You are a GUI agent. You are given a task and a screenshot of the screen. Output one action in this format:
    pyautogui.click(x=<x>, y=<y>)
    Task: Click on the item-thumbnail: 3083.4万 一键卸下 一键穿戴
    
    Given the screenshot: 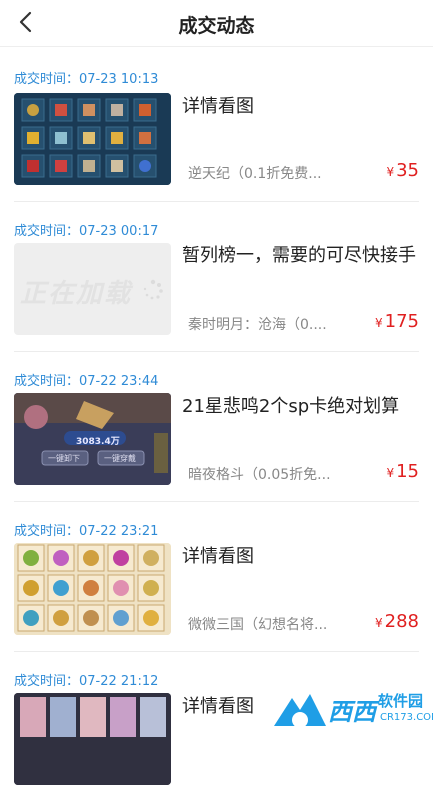 What is the action you would take?
    pyautogui.click(x=92, y=439)
    